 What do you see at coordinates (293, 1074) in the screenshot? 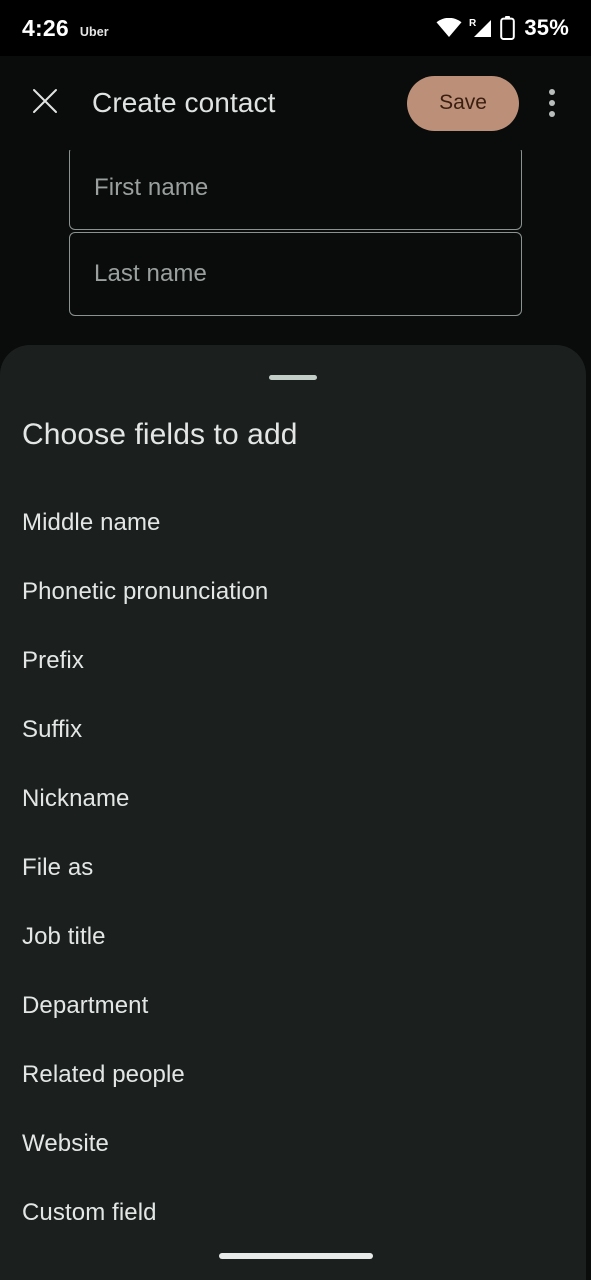
I see `field-option-item: Related people` at bounding box center [293, 1074].